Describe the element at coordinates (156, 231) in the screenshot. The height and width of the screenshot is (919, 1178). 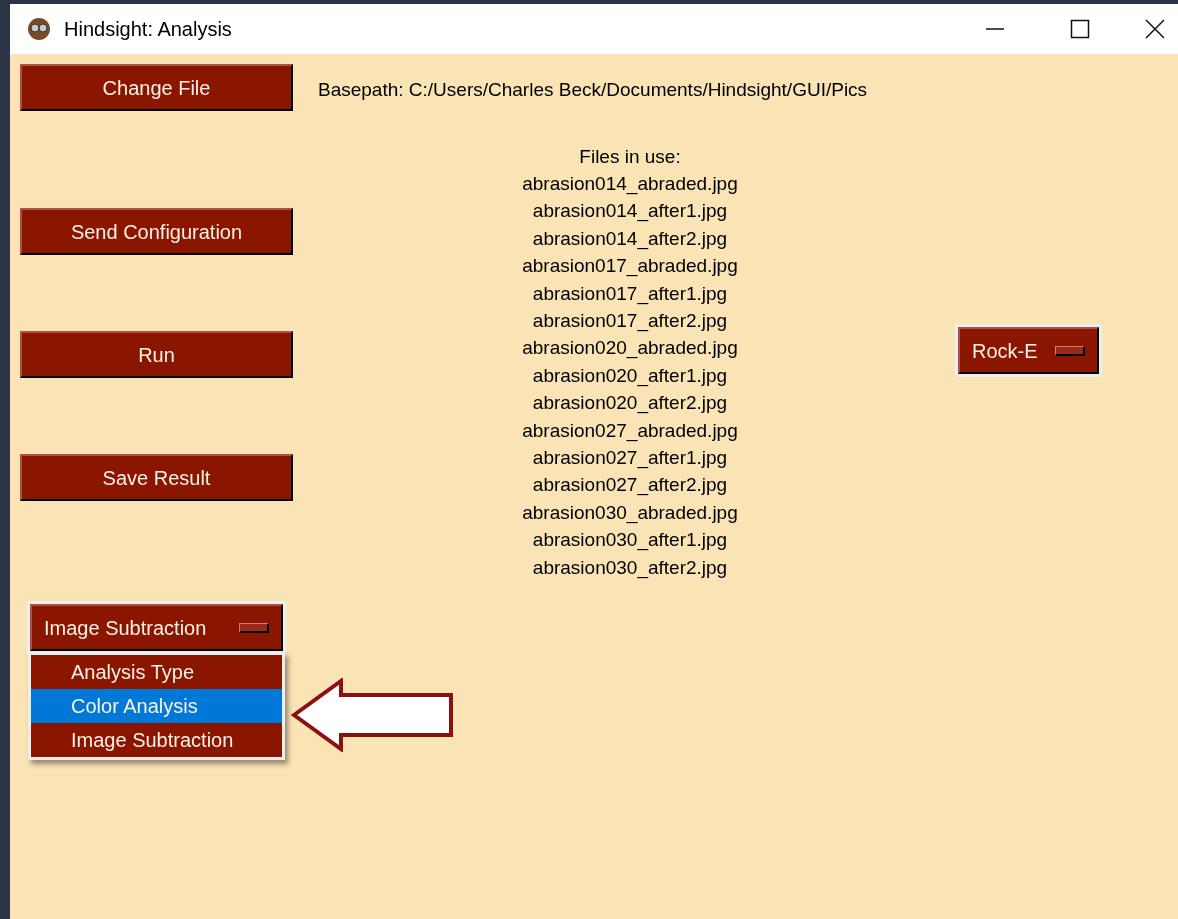
I see `action-button: Send Configuration` at that location.